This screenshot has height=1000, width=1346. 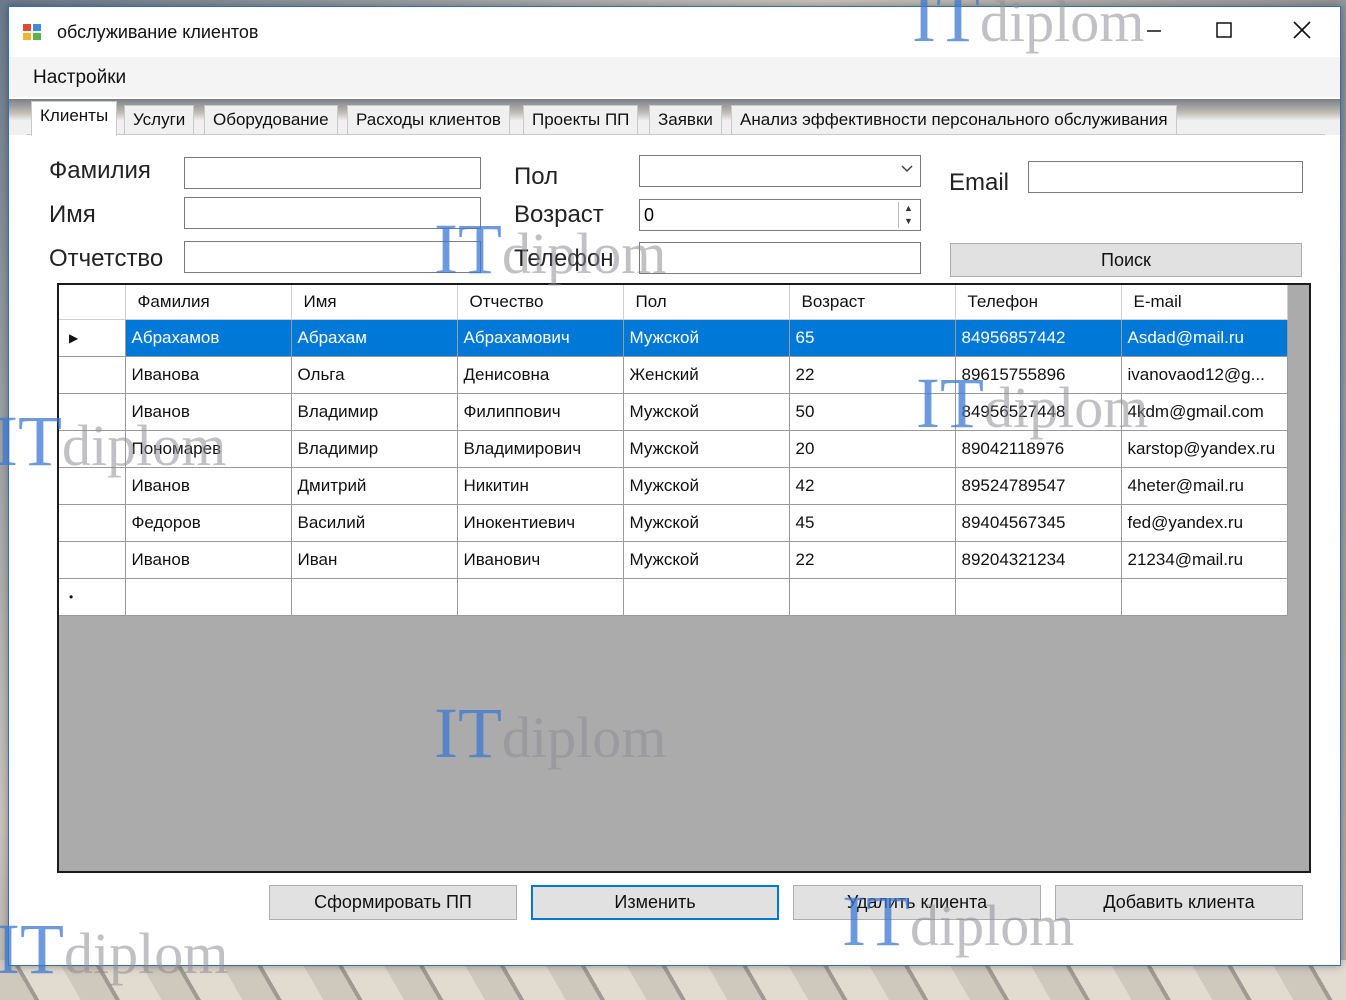 What do you see at coordinates (872, 338) in the screenshot?
I see `table-cell: 65` at bounding box center [872, 338].